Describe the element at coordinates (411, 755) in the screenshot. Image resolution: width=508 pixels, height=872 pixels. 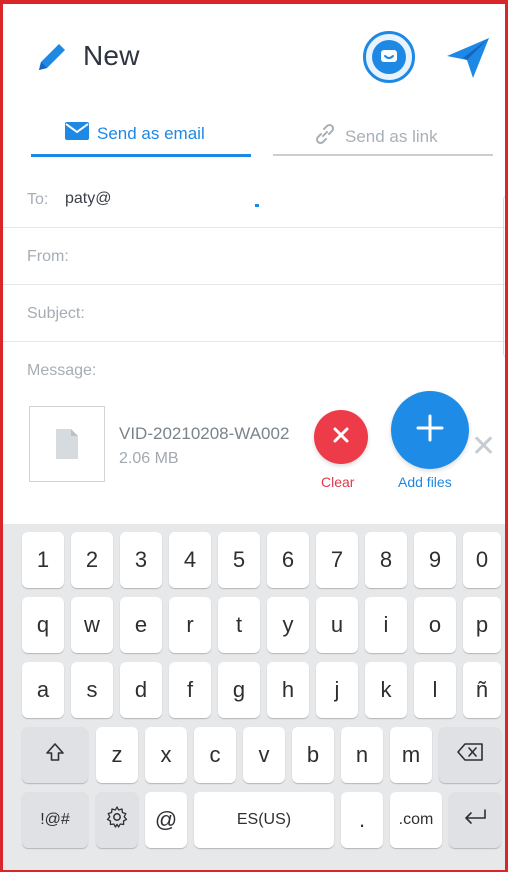
I see `key-m: m` at that location.